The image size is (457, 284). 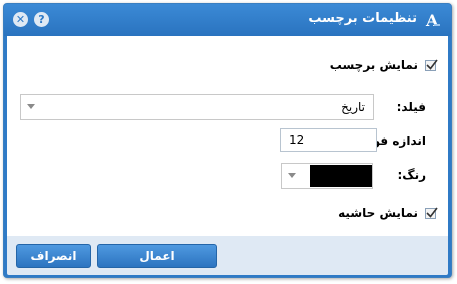 What do you see at coordinates (197, 107) in the screenshot?
I see `field-select: تاریخ` at bounding box center [197, 107].